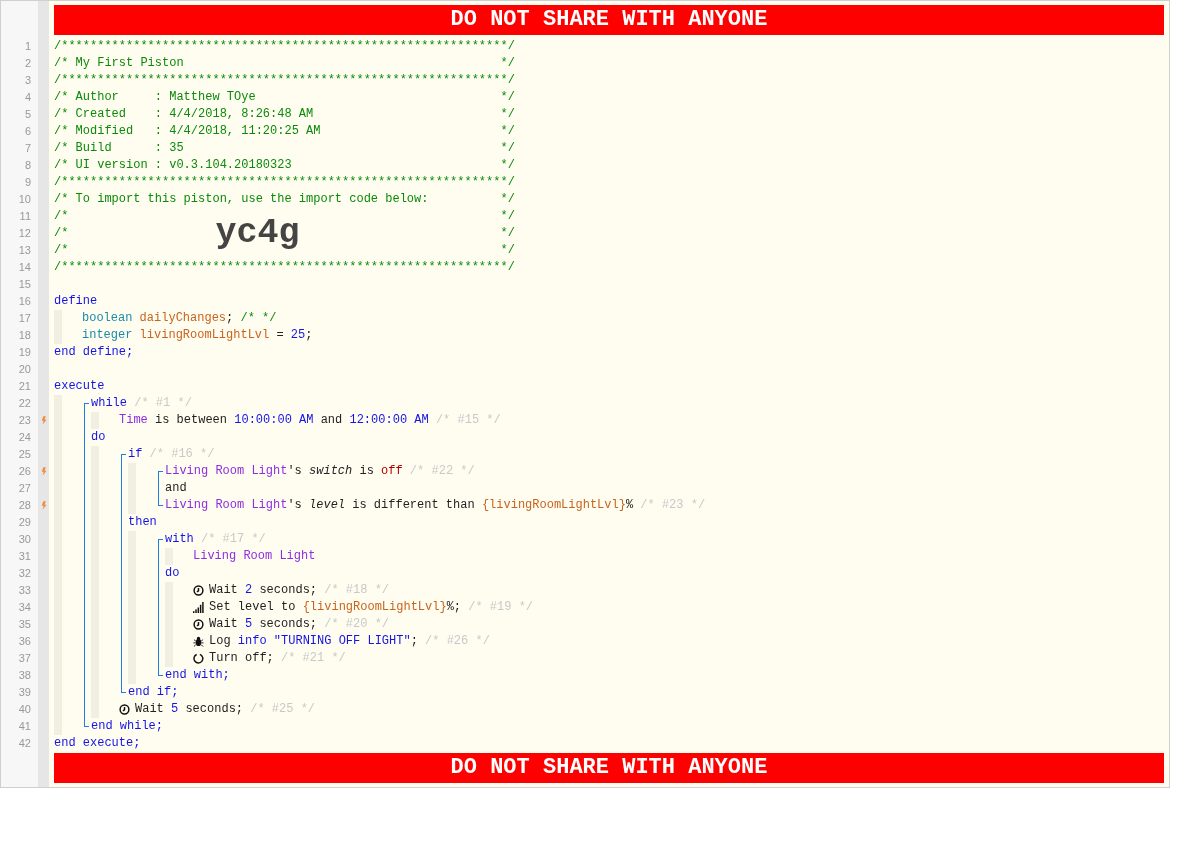 The width and height of the screenshot is (1178, 860). Describe the element at coordinates (182, 318) in the screenshot. I see `variable-name: dailyChanges` at that location.